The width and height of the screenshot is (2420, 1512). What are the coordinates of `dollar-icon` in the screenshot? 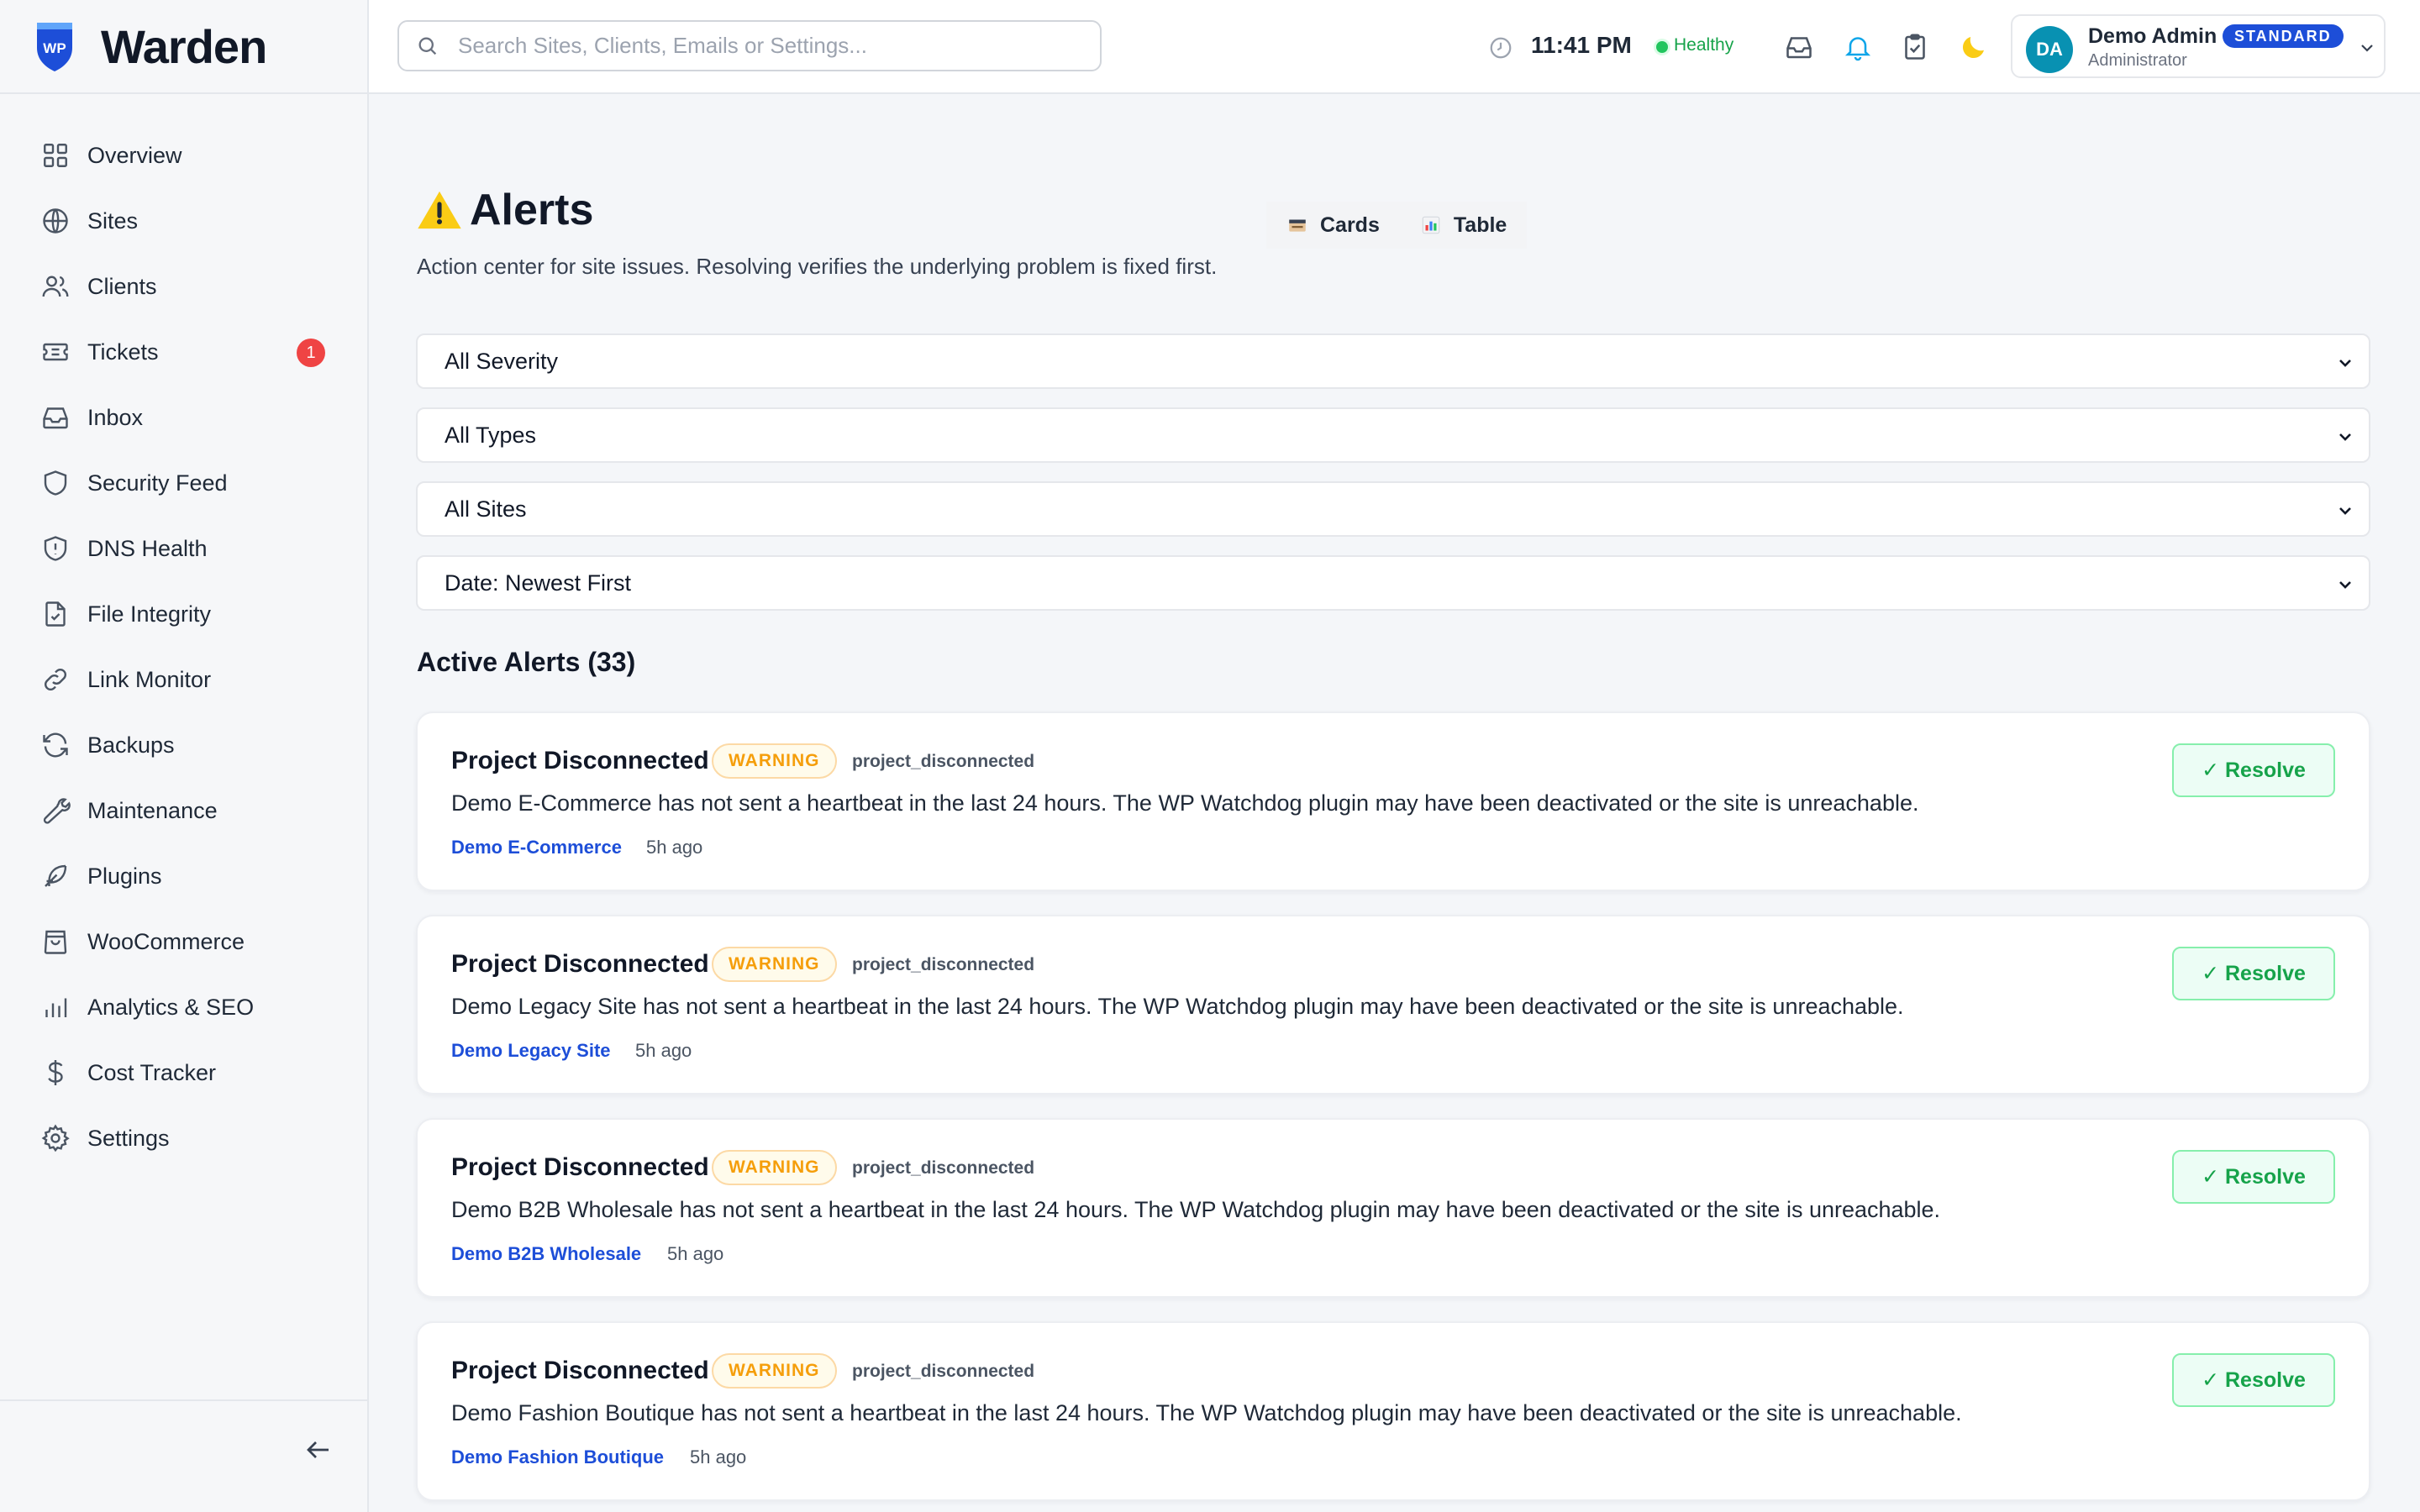 It's located at (55, 1072).